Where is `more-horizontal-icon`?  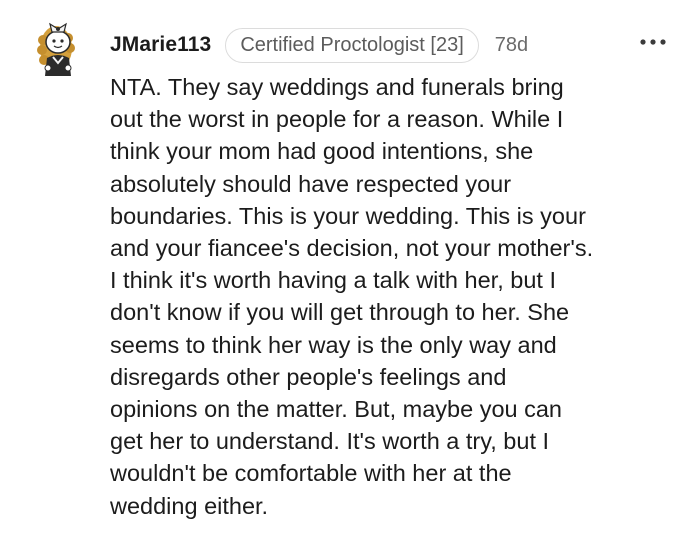
more-horizontal-icon is located at coordinates (653, 42).